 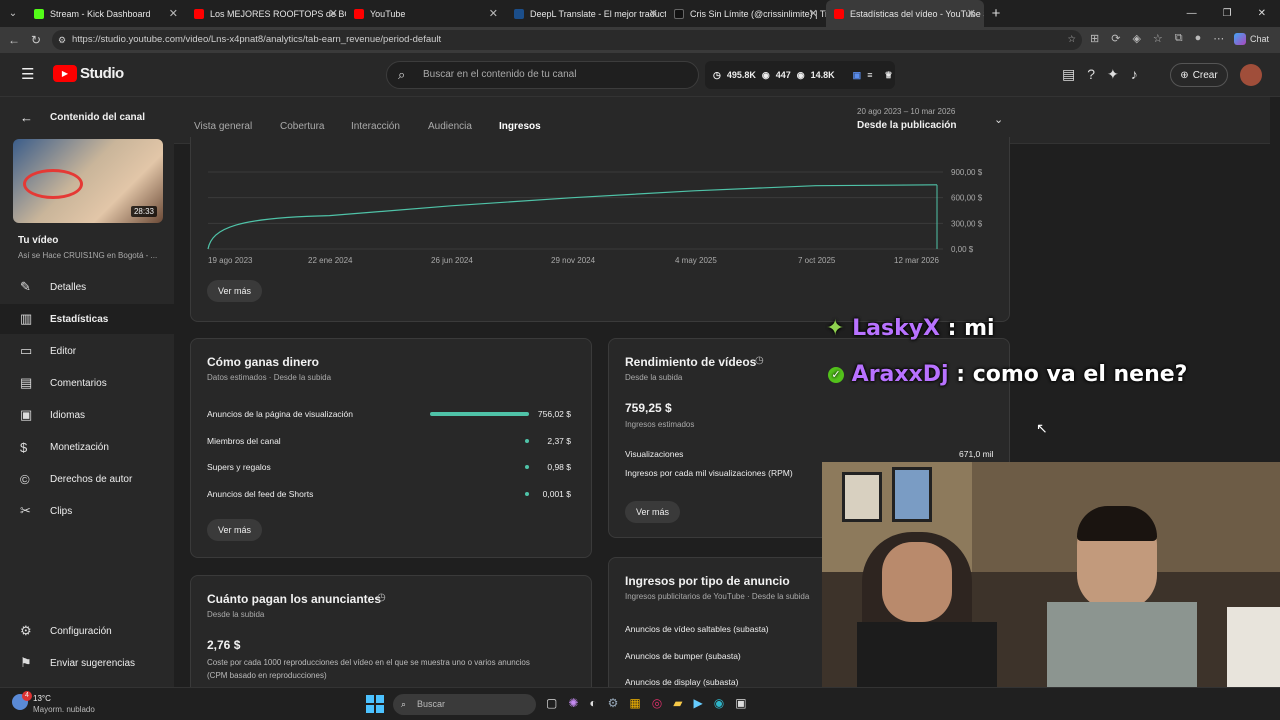 What do you see at coordinates (998, 119) in the screenshot?
I see `chevron-down-icon: ⌄` at bounding box center [998, 119].